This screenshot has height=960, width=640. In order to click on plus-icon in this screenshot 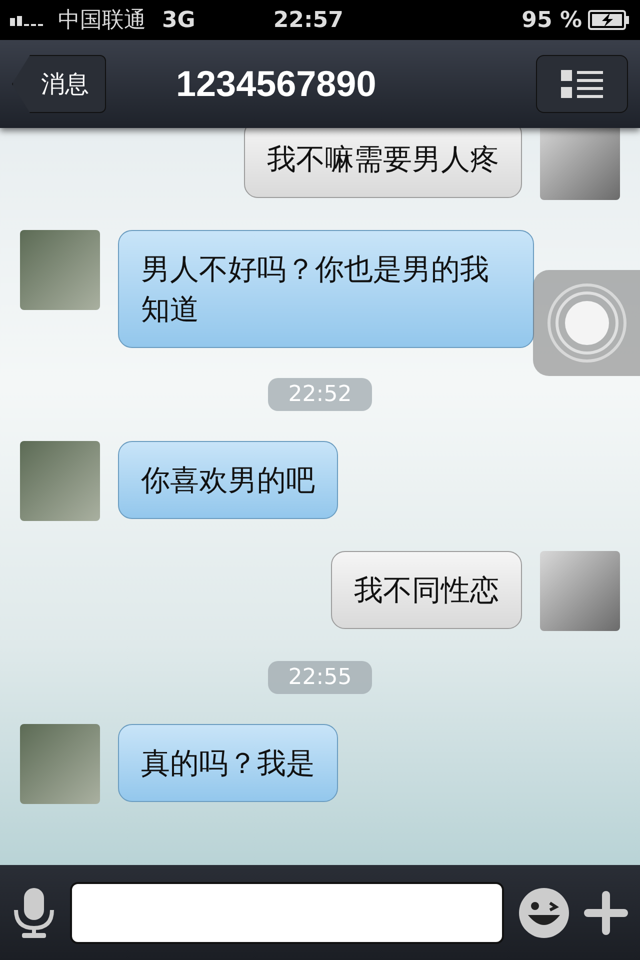, I will do `click(606, 912)`.